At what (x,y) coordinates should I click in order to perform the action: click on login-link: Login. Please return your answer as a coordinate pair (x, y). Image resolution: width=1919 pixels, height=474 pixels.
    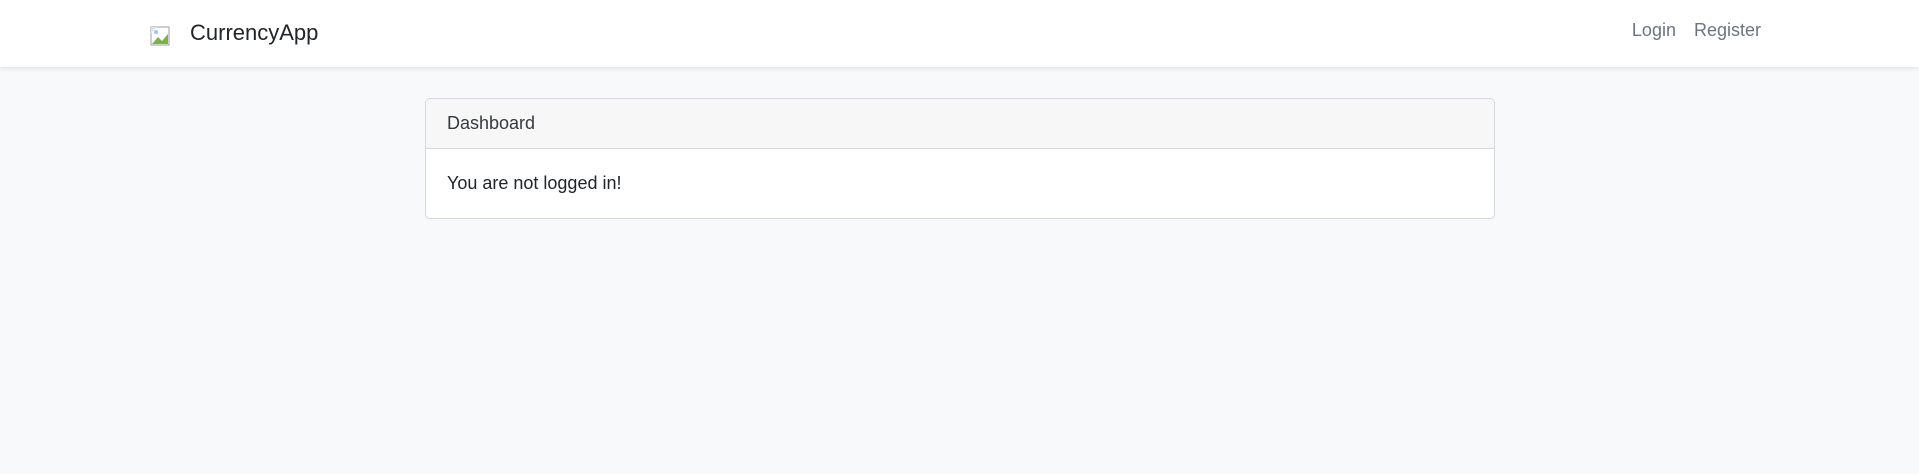
    Looking at the image, I should click on (1654, 30).